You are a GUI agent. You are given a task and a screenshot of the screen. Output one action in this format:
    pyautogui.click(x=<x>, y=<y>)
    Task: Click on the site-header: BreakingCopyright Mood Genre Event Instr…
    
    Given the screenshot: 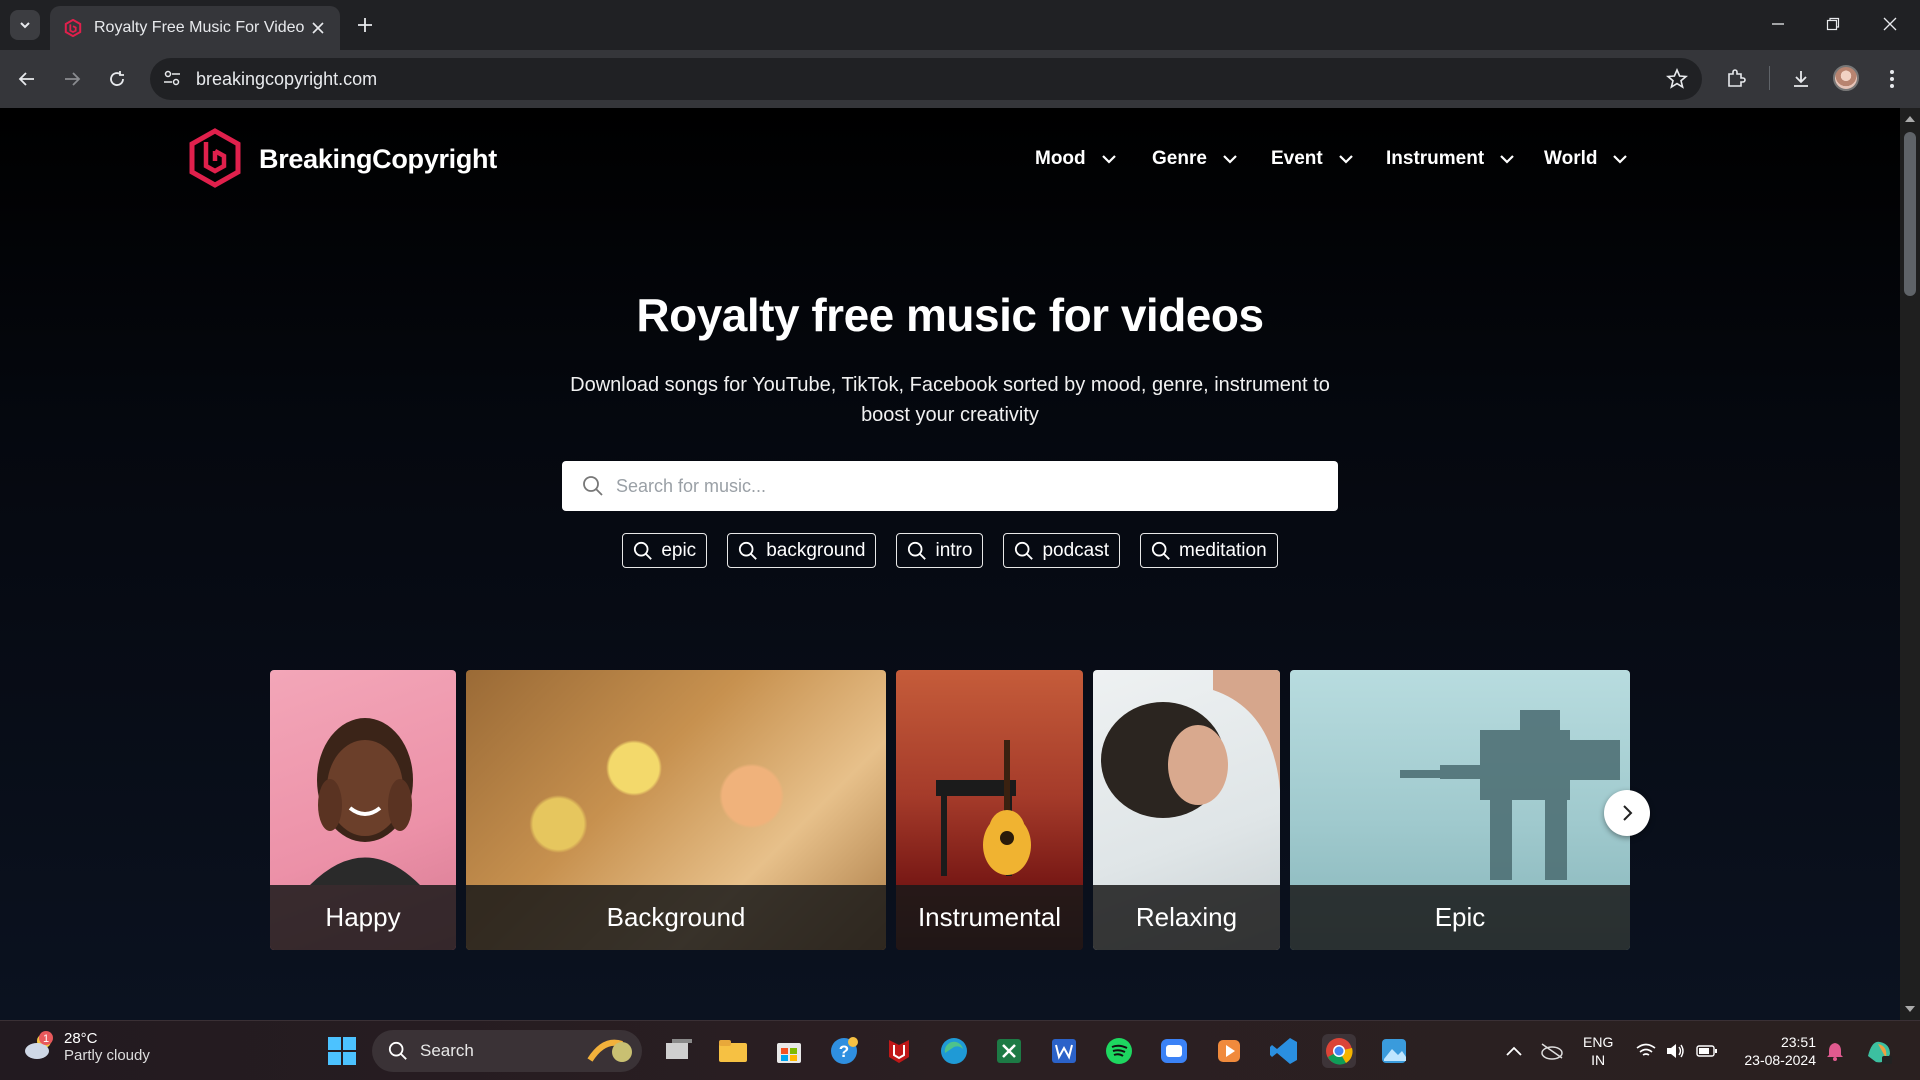 What is the action you would take?
    pyautogui.click(x=950, y=158)
    